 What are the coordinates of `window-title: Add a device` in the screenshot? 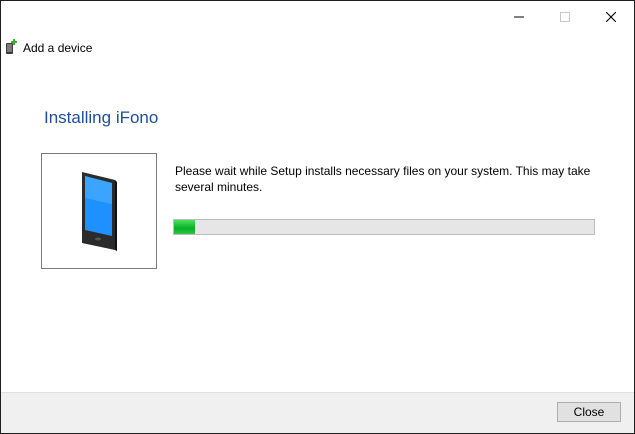 It's located at (58, 48).